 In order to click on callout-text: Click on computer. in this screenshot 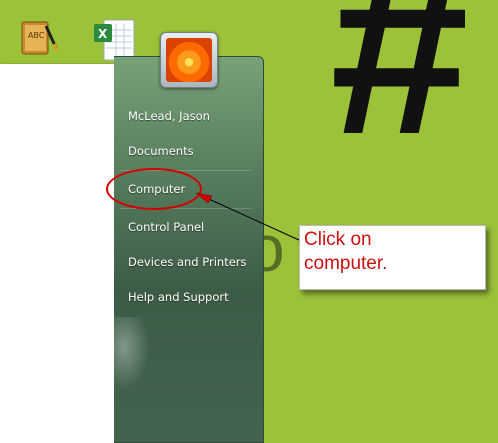, I will do `click(346, 251)`.